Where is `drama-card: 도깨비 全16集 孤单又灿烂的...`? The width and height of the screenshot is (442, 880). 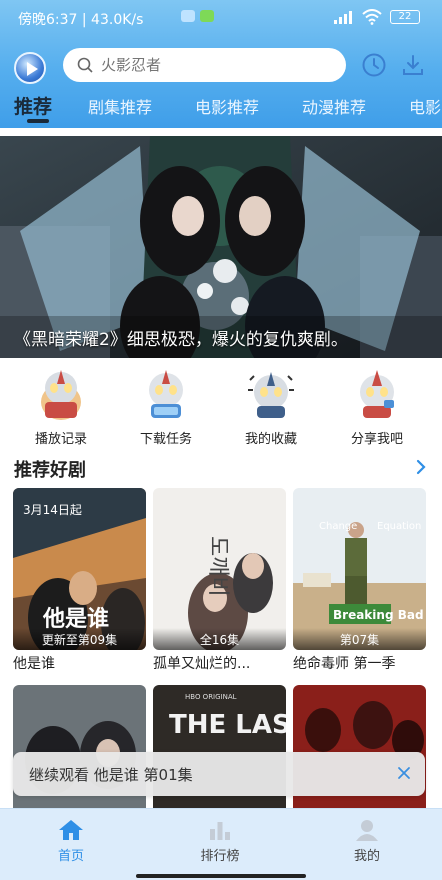 drama-card: 도깨비 全16集 孤单又灿烂的... is located at coordinates (219, 580).